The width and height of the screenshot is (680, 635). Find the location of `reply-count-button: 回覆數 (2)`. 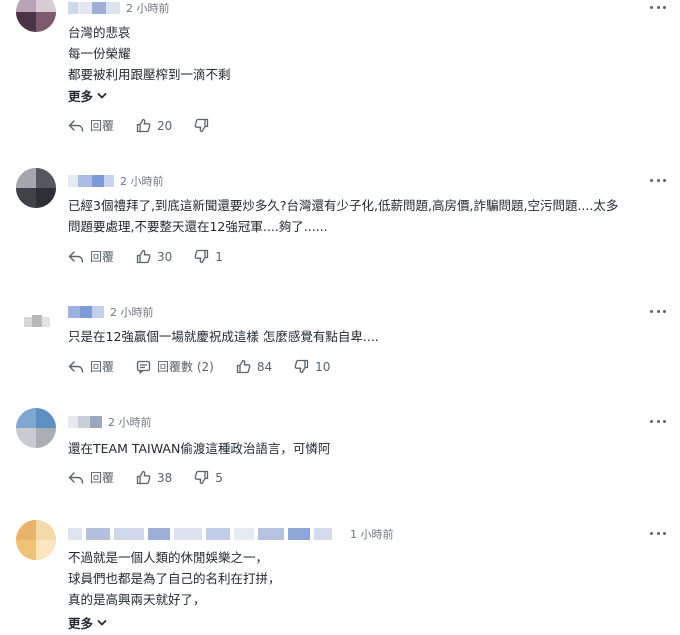

reply-count-button: 回覆數 (2) is located at coordinates (175, 366).